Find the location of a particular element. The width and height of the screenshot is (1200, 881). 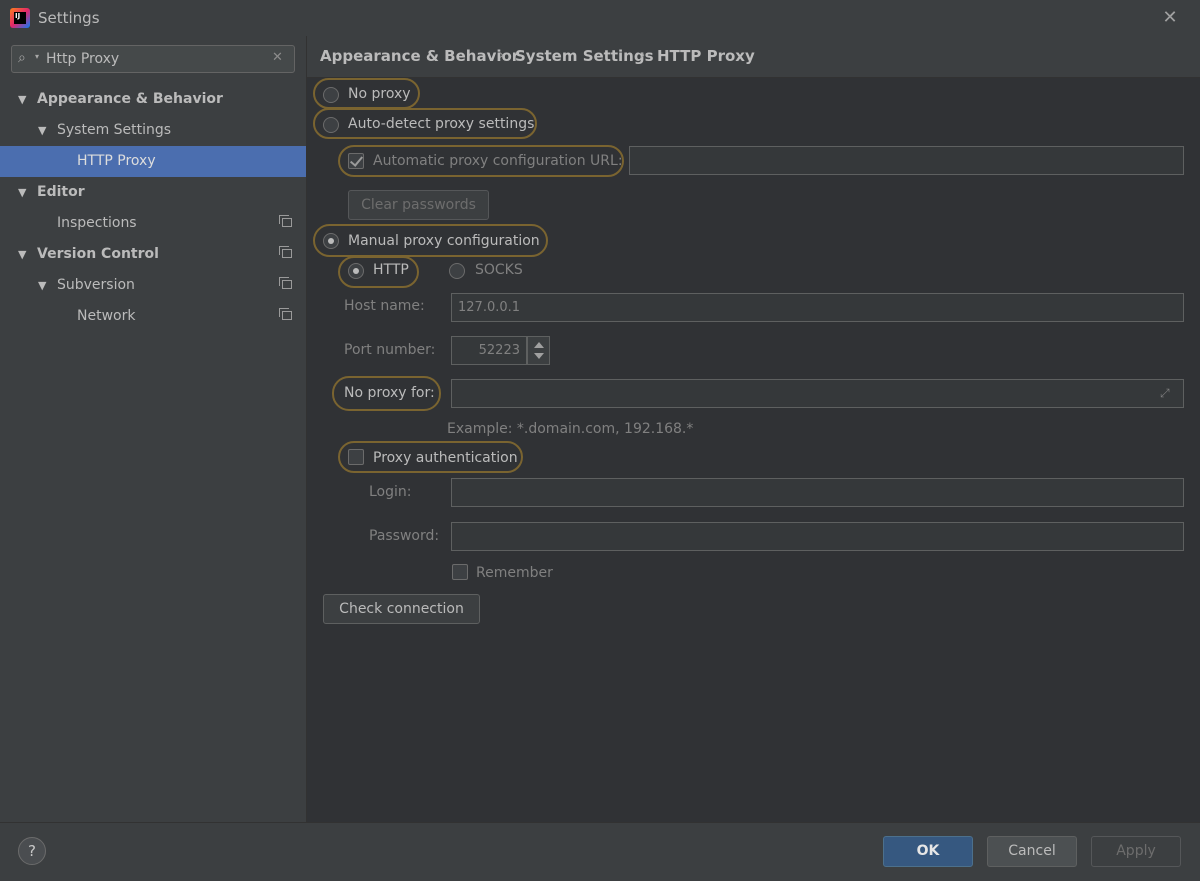

no-proxy-example: Example: *.domain.com, 192.168.* is located at coordinates (570, 429).